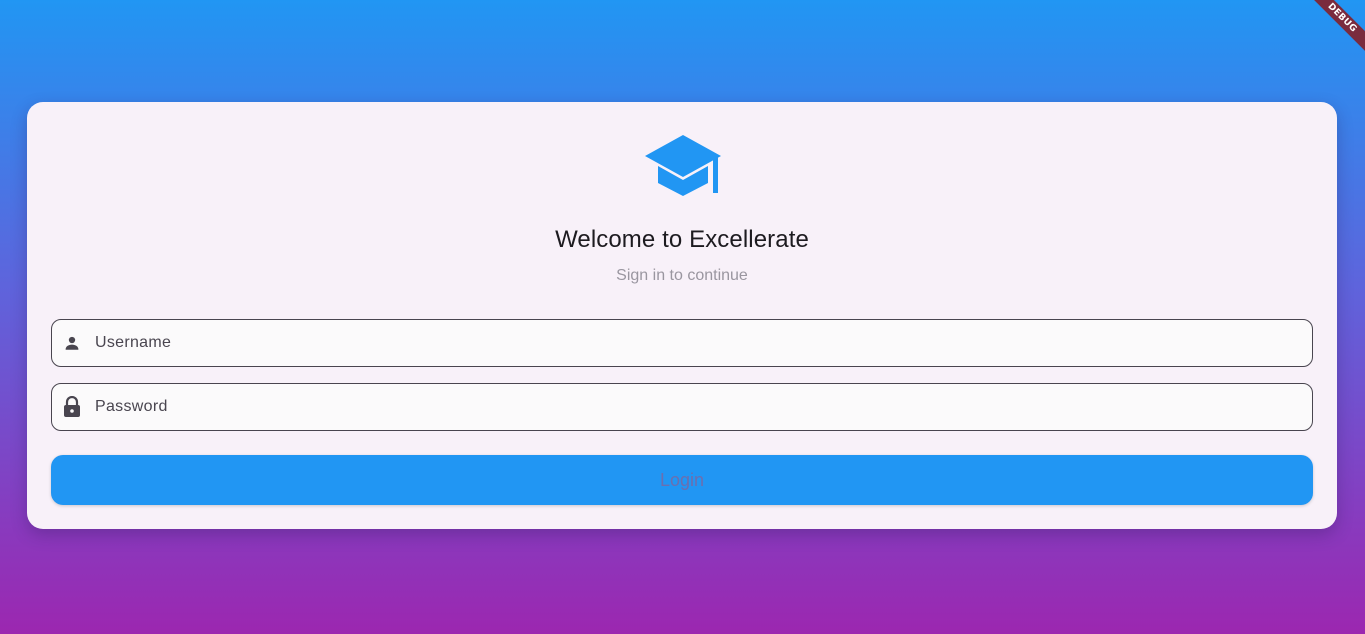 The width and height of the screenshot is (1365, 634). What do you see at coordinates (682, 275) in the screenshot?
I see `page-subtitle: Sign in to continue` at bounding box center [682, 275].